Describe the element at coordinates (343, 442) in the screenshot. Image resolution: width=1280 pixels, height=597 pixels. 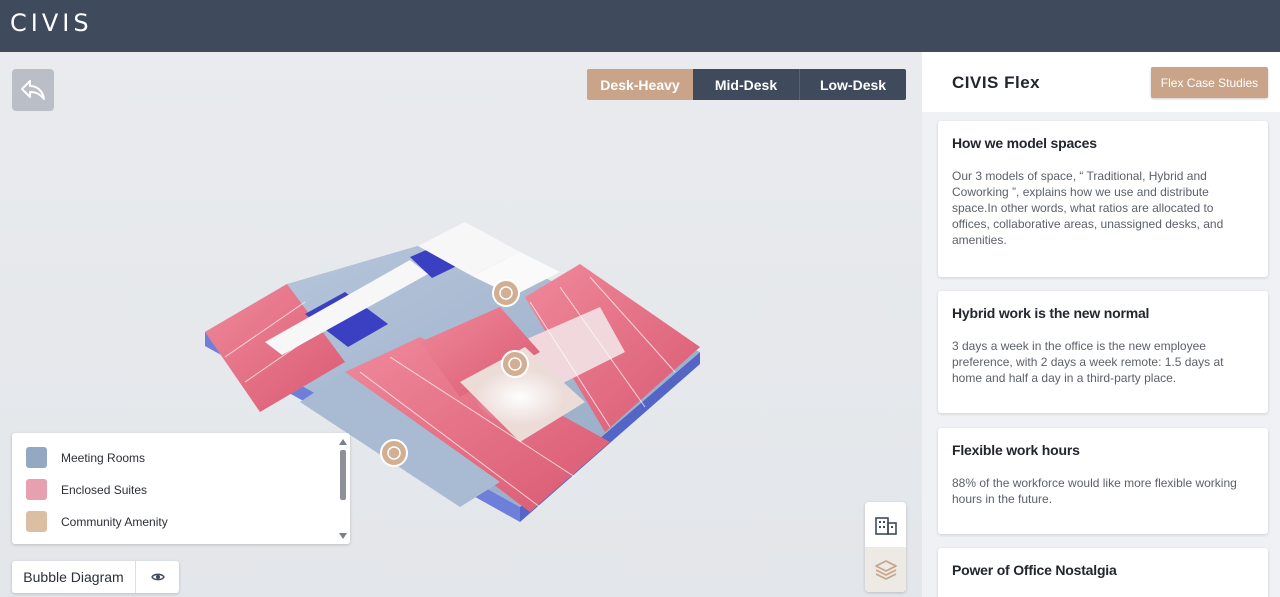
I see `scroll-up-arrow-icon` at that location.